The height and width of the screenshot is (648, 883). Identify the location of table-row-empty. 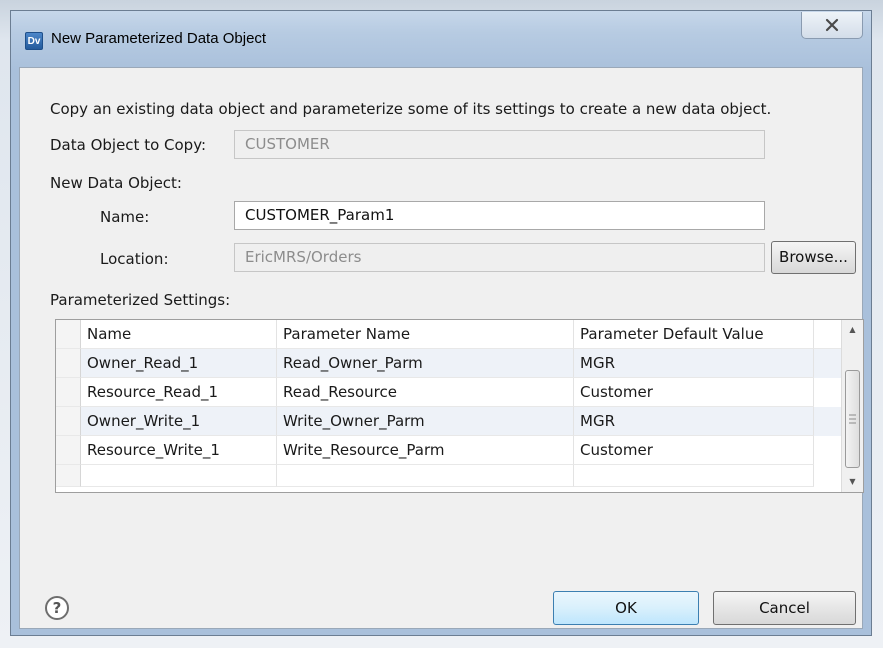
(448, 476).